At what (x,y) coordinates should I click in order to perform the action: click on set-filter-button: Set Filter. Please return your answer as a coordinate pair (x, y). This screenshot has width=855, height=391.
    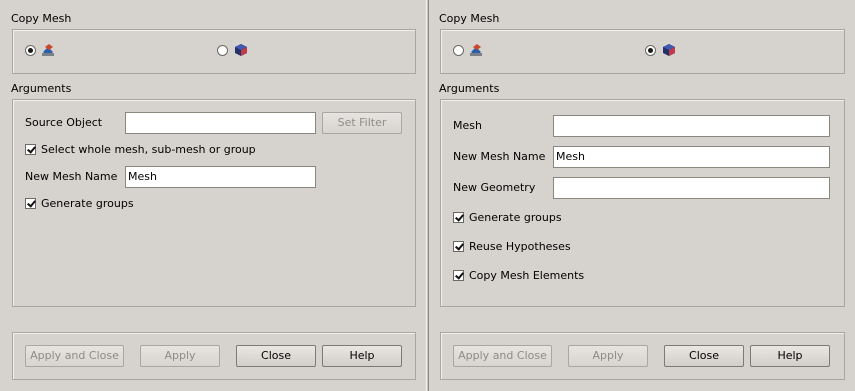
    Looking at the image, I should click on (362, 123).